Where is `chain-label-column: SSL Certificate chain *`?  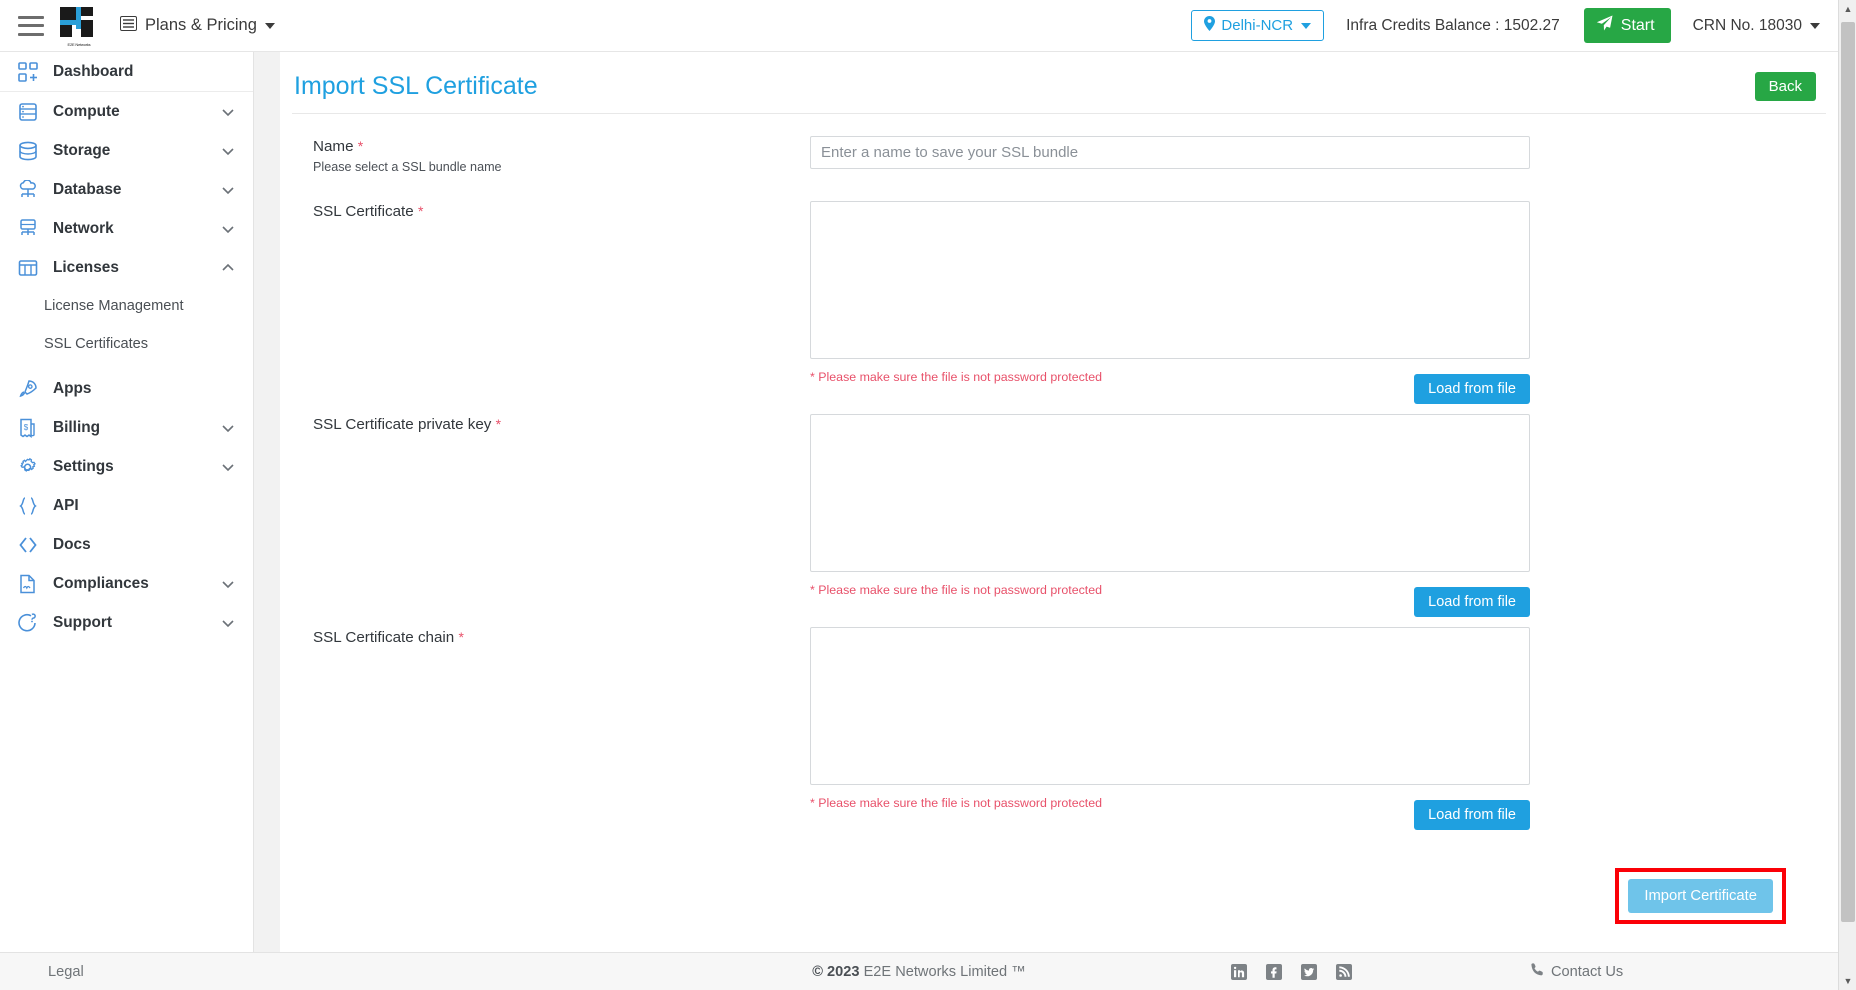
chain-label-column: SSL Certificate chain * is located at coordinates (559, 636).